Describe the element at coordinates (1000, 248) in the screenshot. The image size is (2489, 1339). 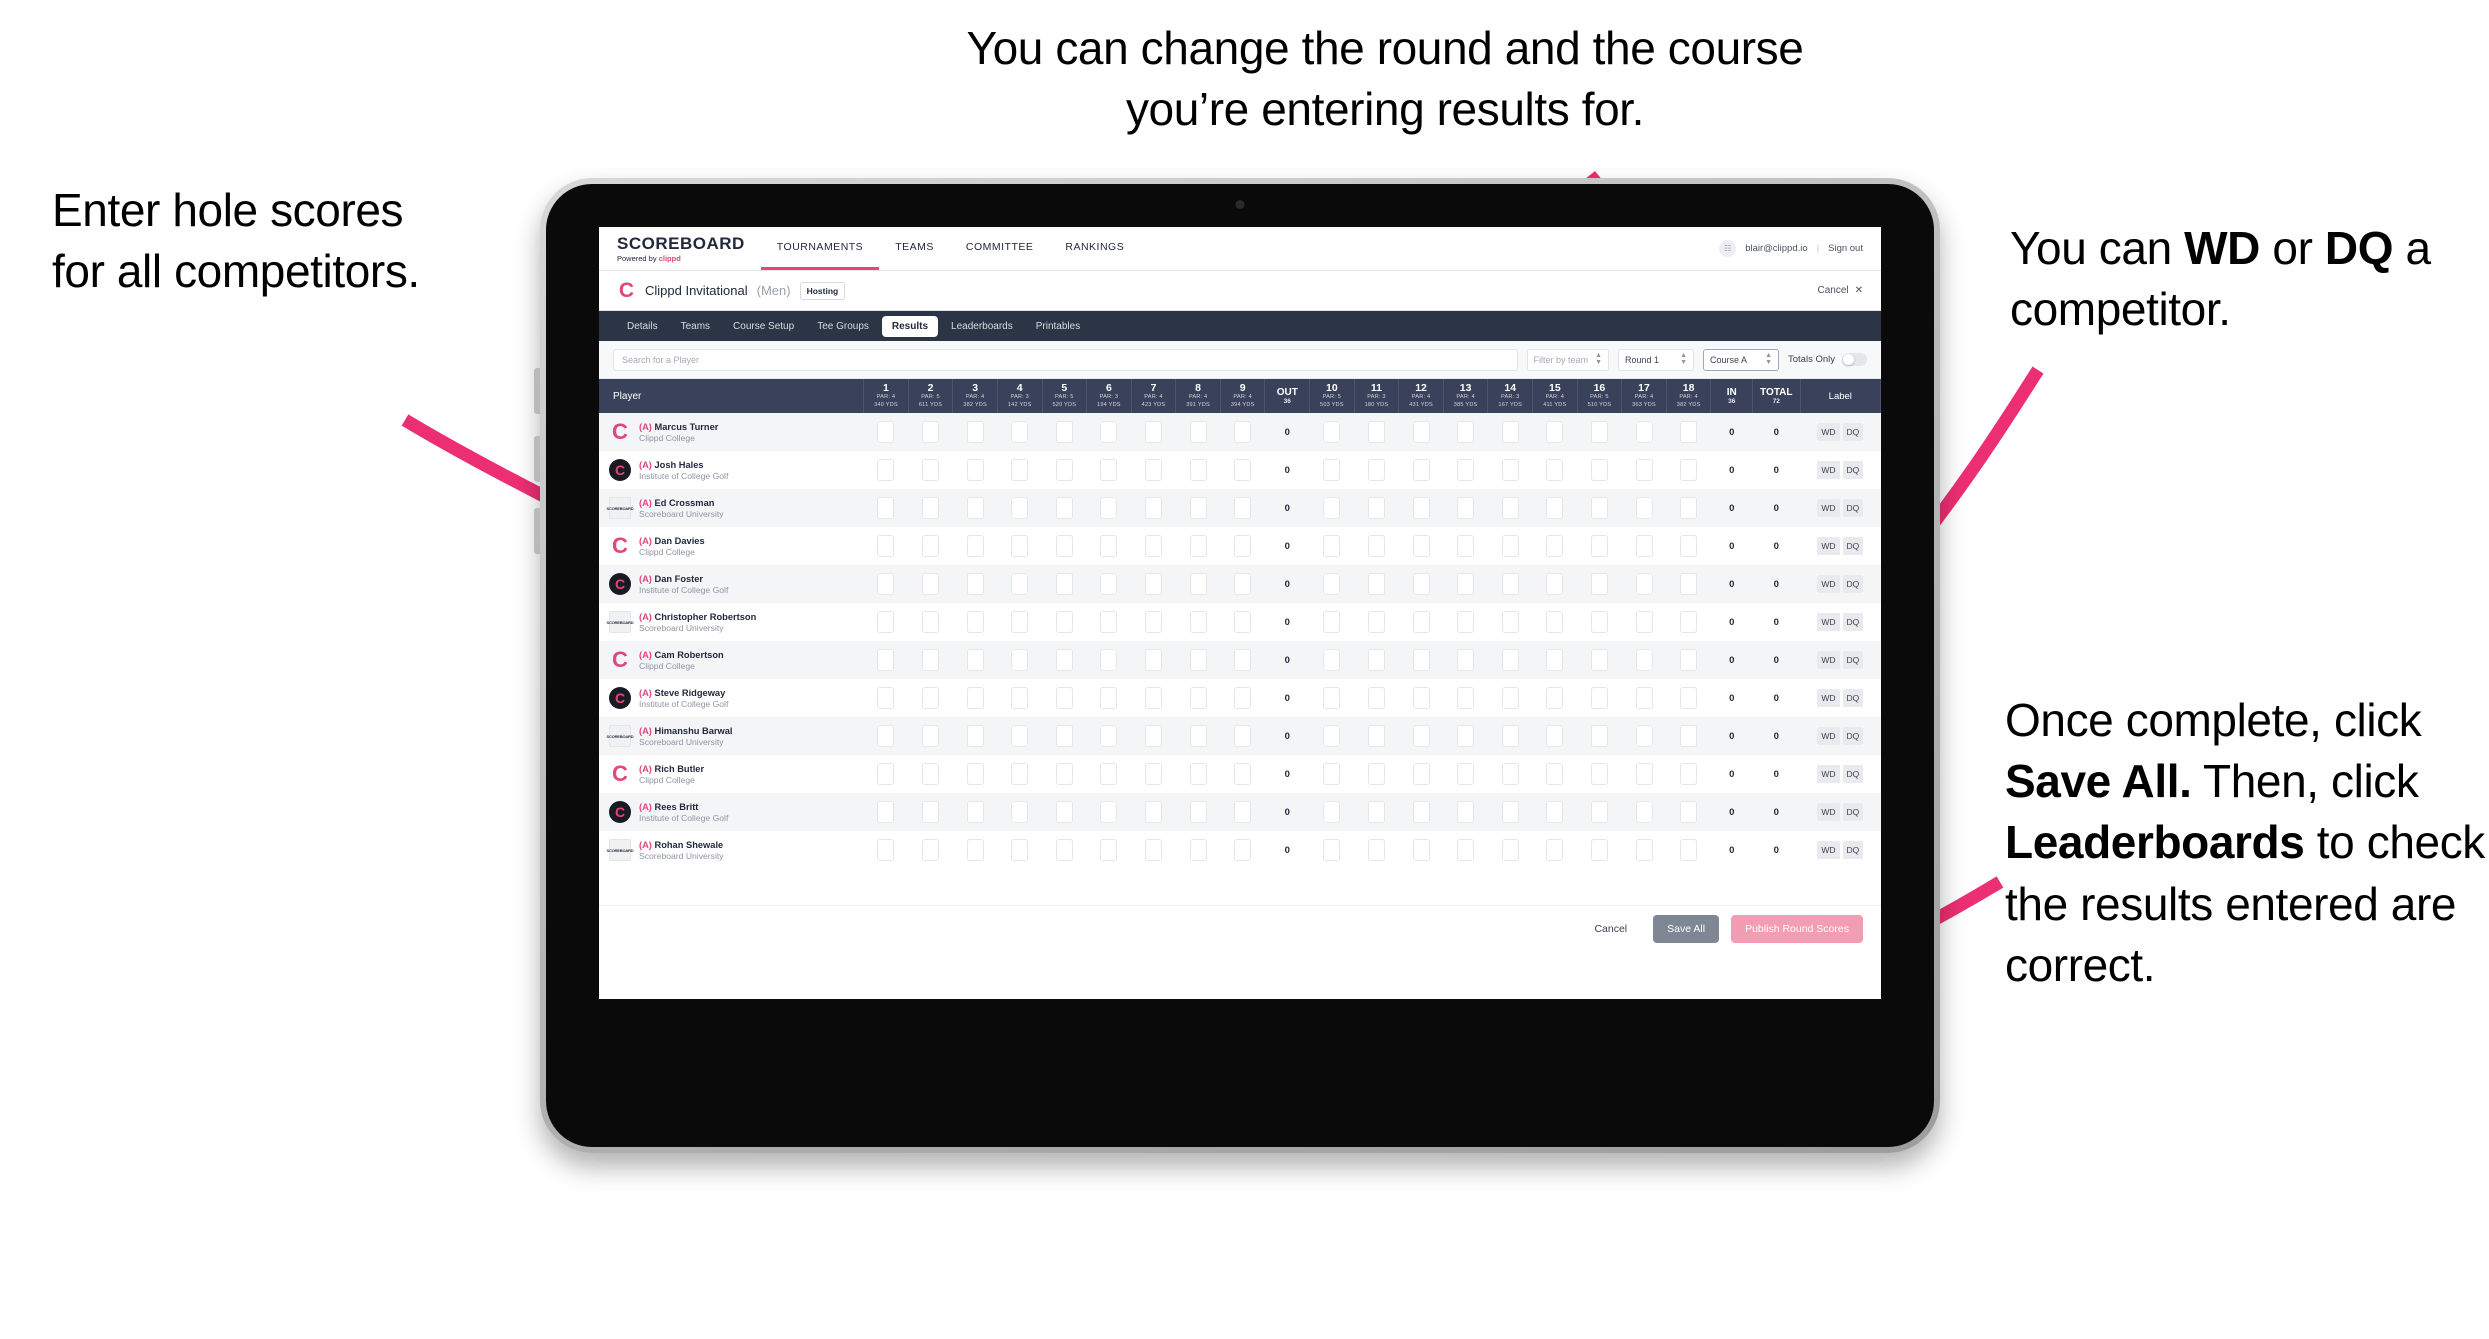
I see `nav-item-committee: COMMITTEE` at that location.